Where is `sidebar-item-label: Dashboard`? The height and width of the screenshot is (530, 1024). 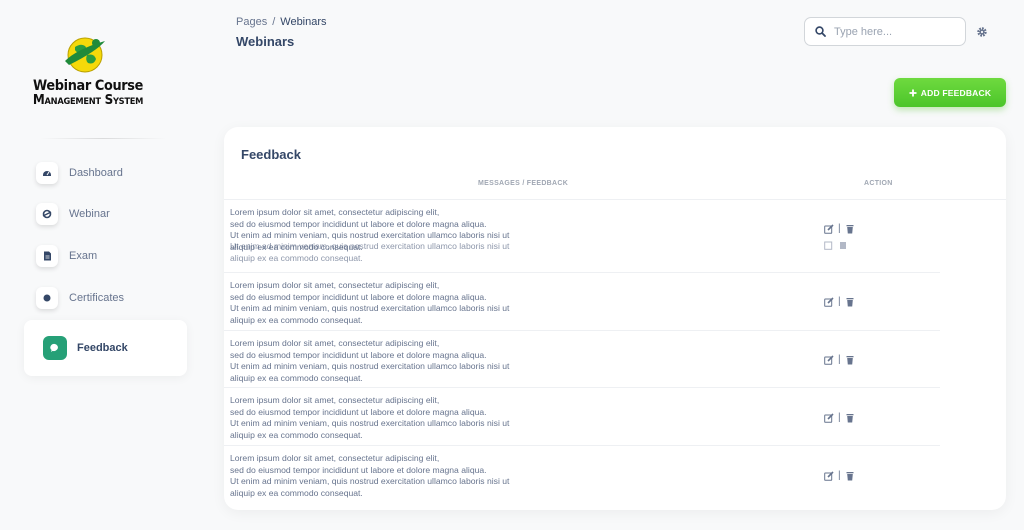 sidebar-item-label: Dashboard is located at coordinates (96, 173).